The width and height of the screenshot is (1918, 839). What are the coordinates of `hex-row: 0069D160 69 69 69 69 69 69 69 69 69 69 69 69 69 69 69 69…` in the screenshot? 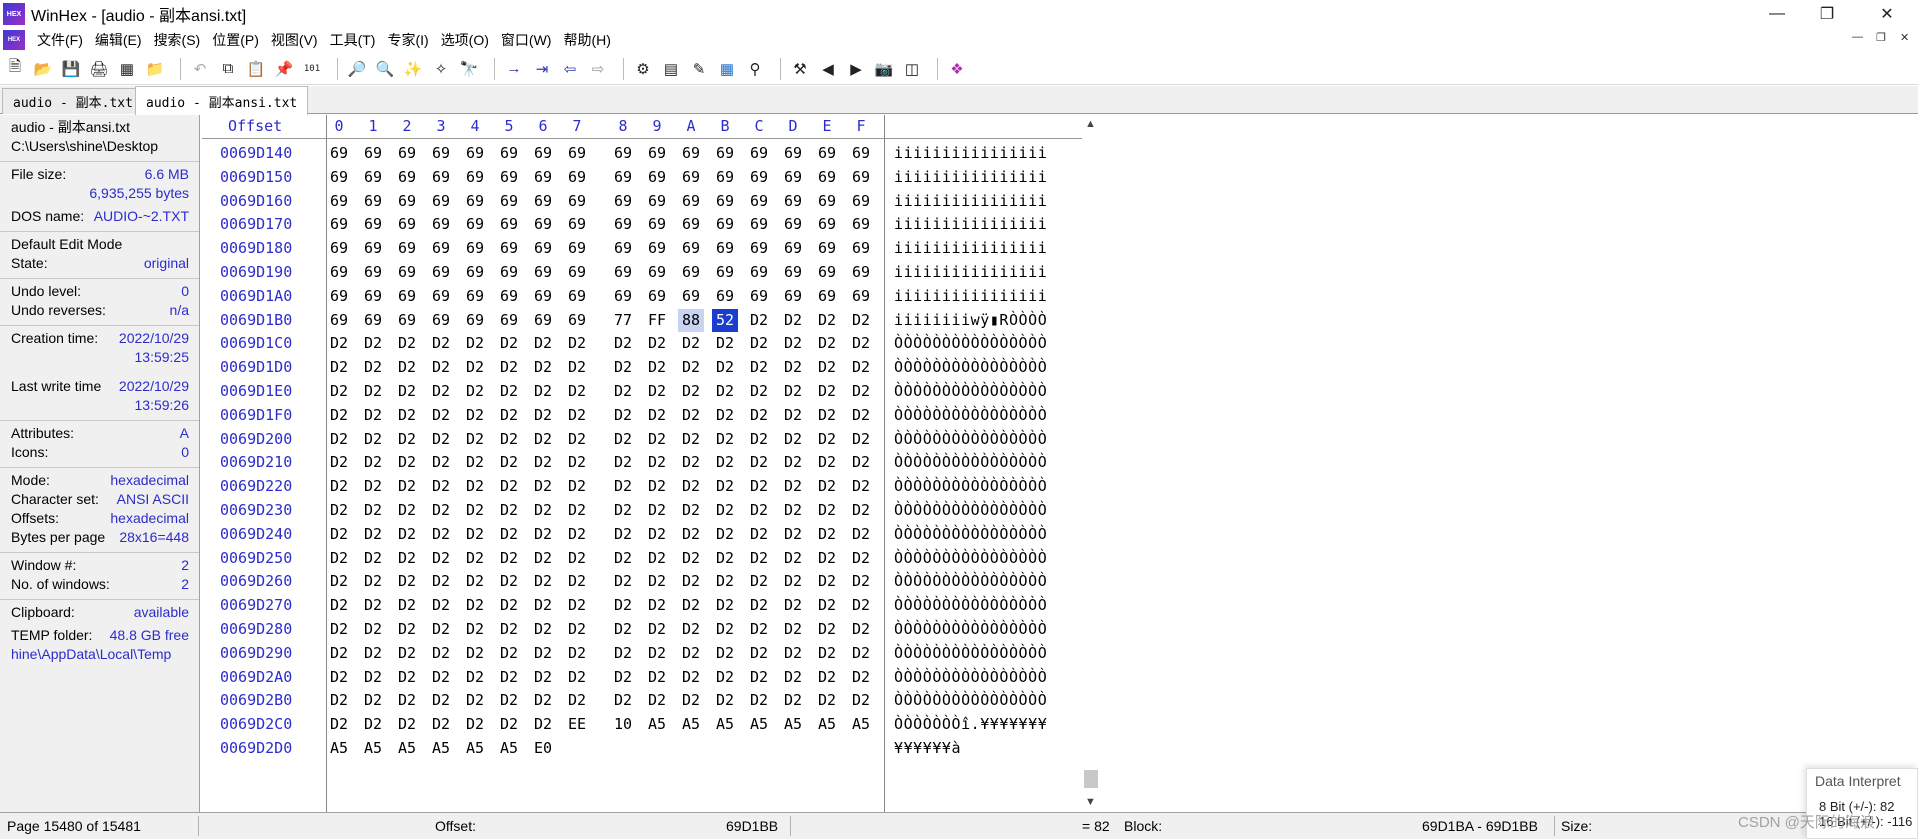 It's located at (642, 201).